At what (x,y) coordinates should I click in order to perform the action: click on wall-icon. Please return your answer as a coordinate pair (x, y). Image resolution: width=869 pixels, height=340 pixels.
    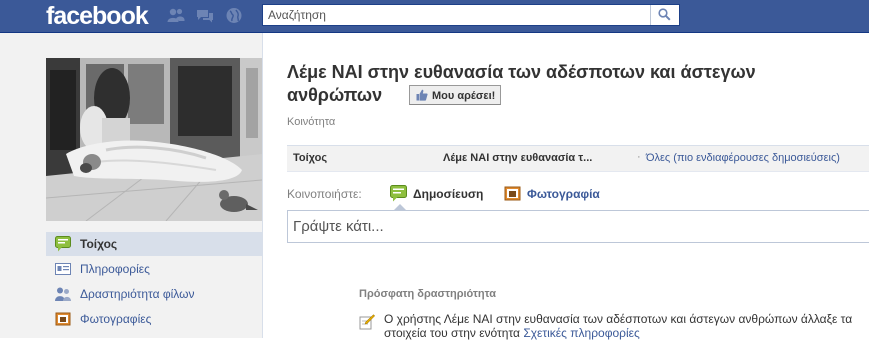
    Looking at the image, I should click on (63, 244).